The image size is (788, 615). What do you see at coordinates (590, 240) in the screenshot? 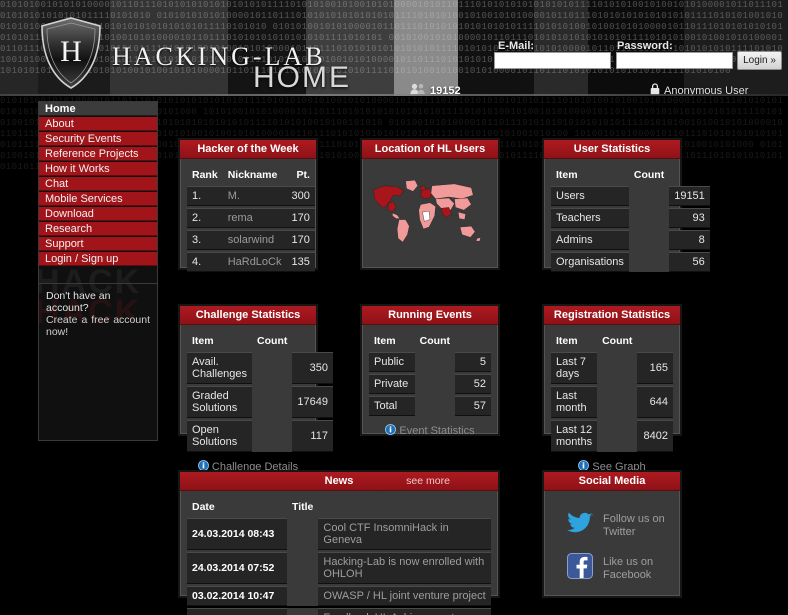
I see `item-cell: Admins` at bounding box center [590, 240].